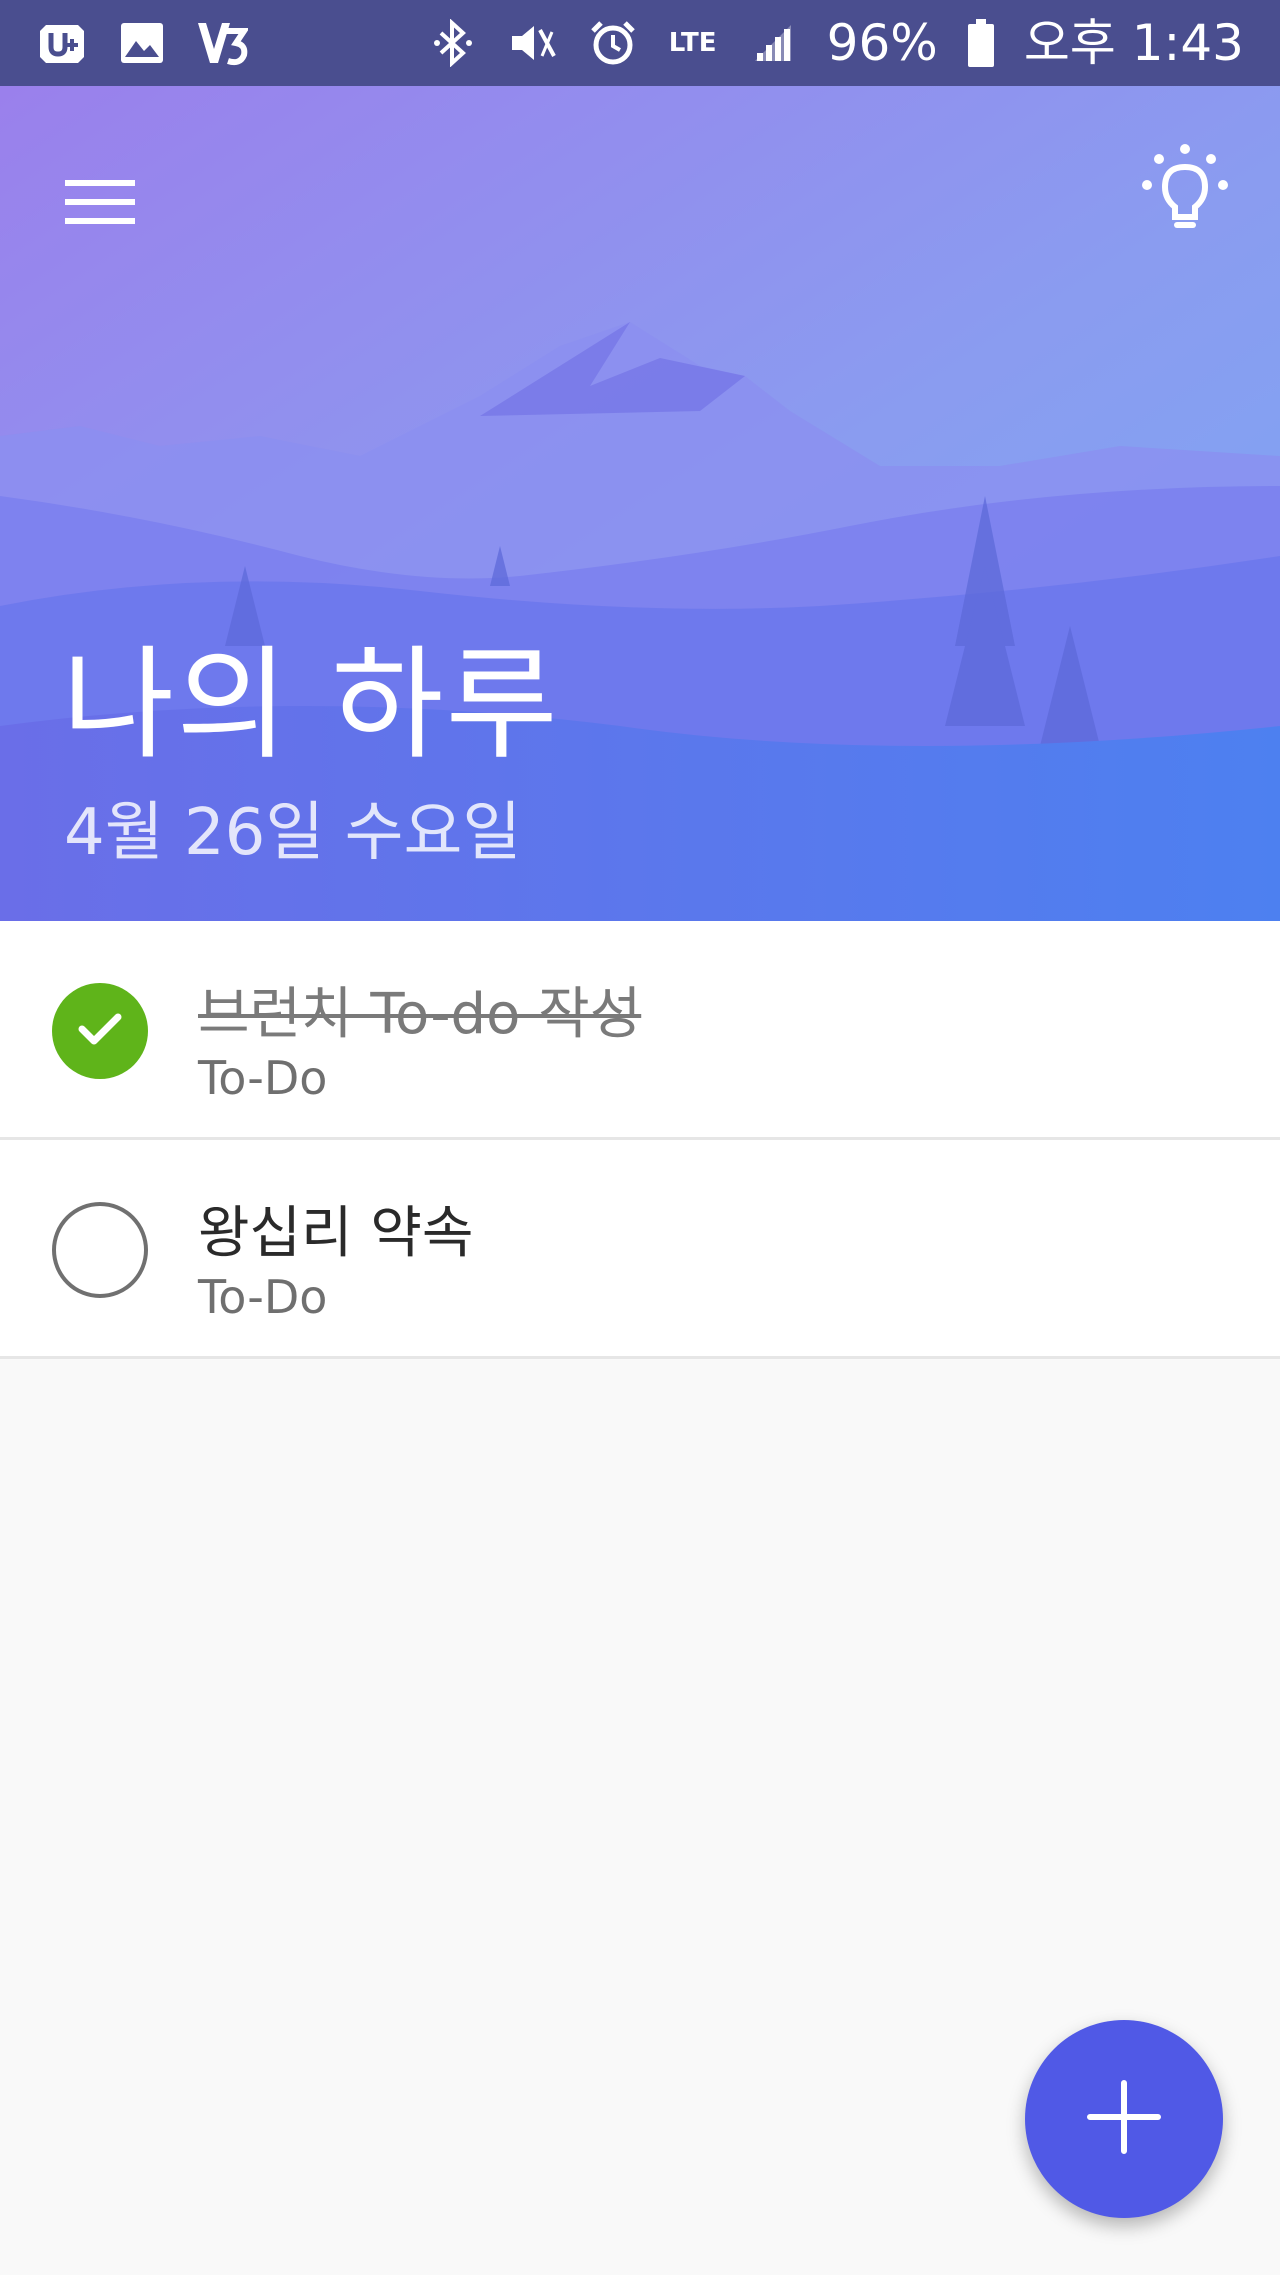  I want to click on lightbulb-icon, so click(1185, 191).